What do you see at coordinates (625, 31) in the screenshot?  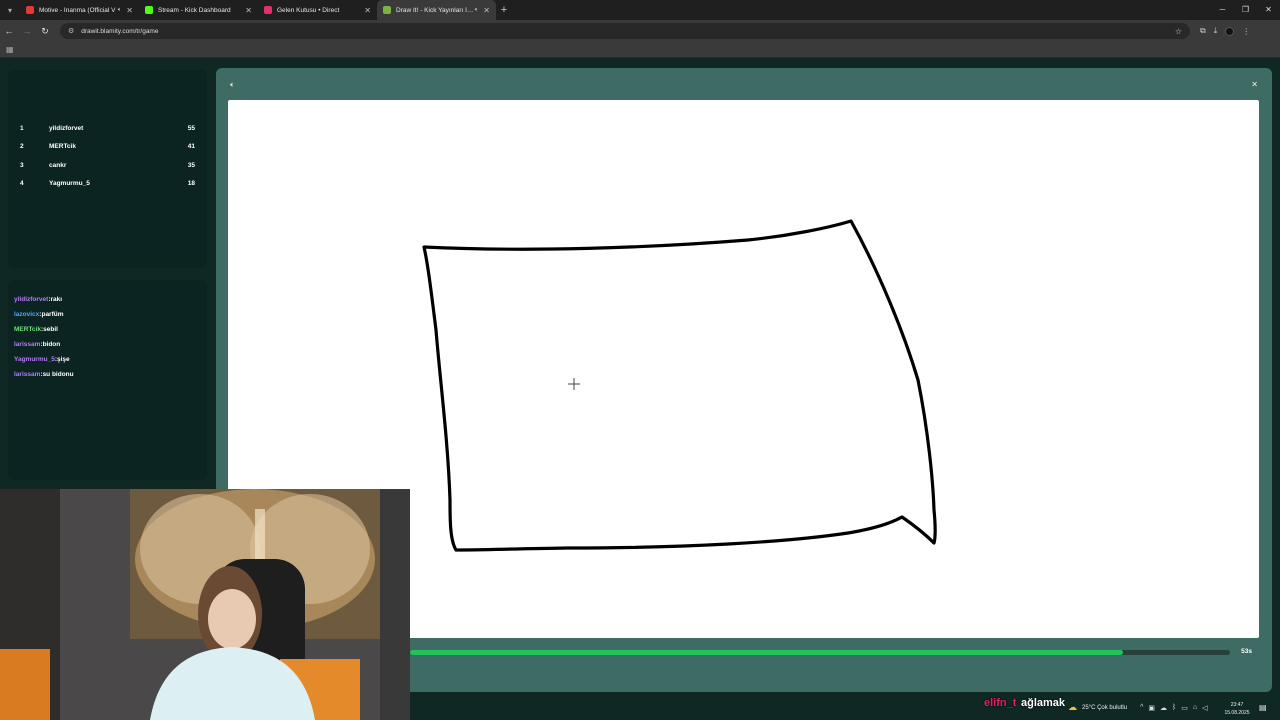 I see `address-bar: ⚙ drawit.blamity.com/tr/game ☆` at bounding box center [625, 31].